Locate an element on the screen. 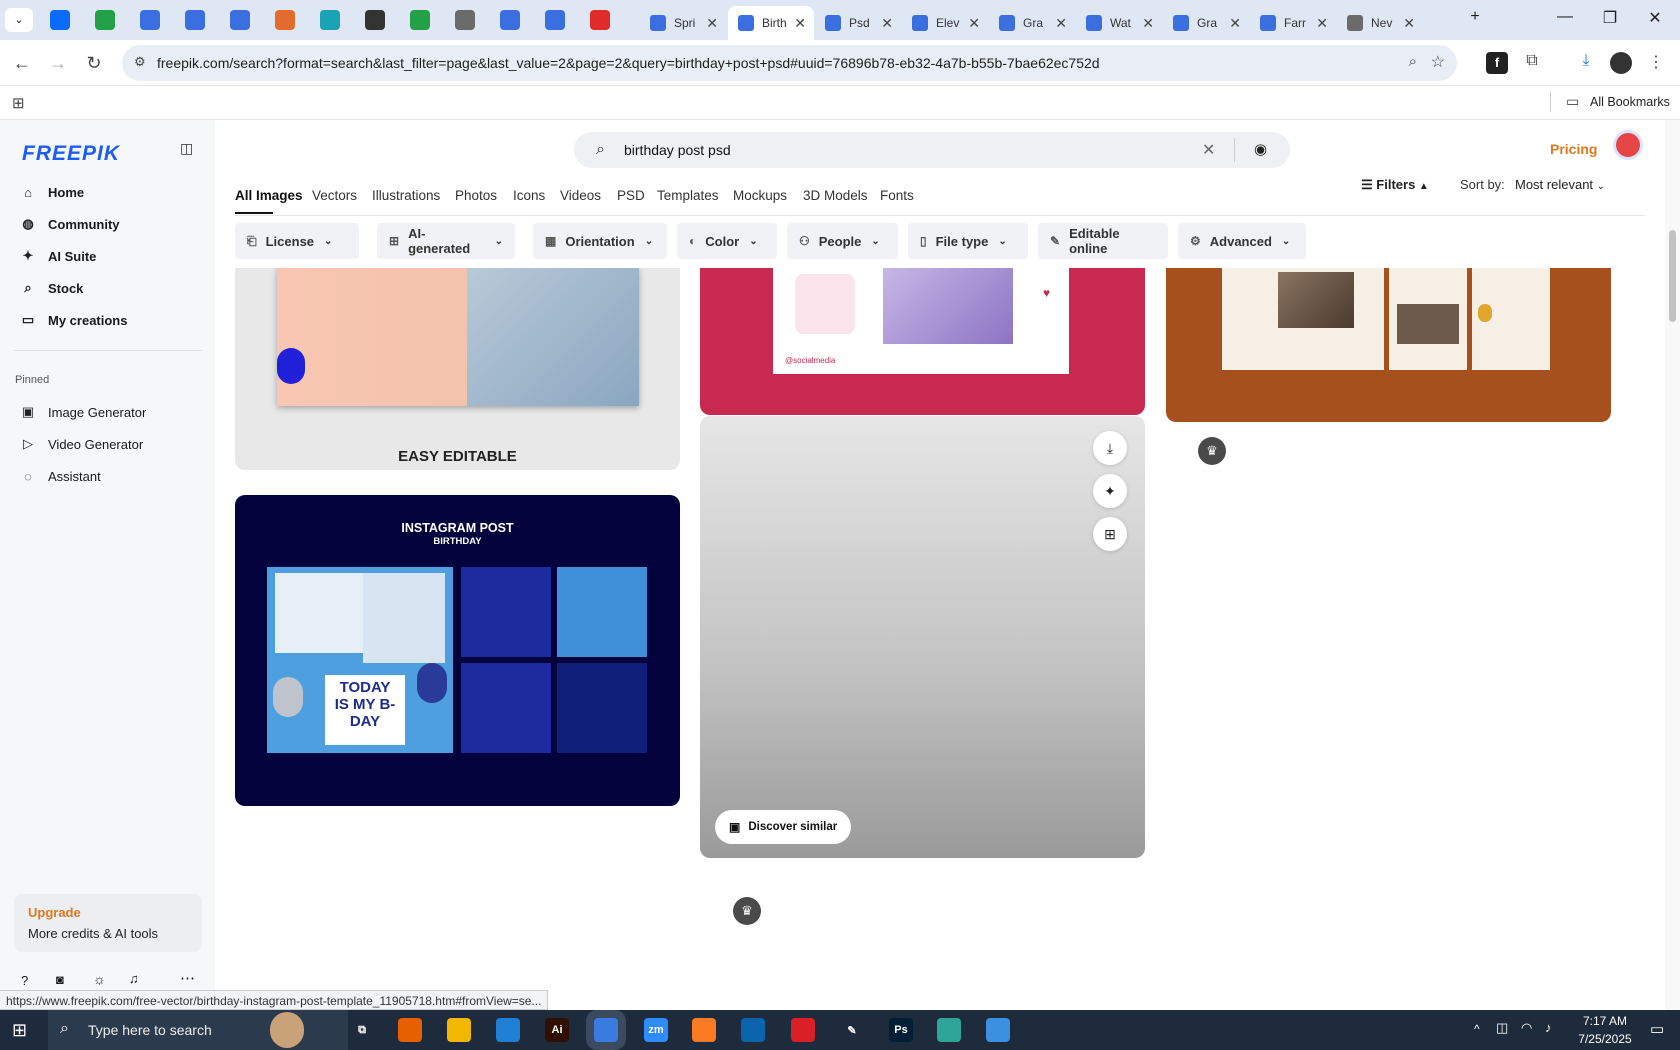  sidebar-item-home: ⌂ Home is located at coordinates (52, 192).